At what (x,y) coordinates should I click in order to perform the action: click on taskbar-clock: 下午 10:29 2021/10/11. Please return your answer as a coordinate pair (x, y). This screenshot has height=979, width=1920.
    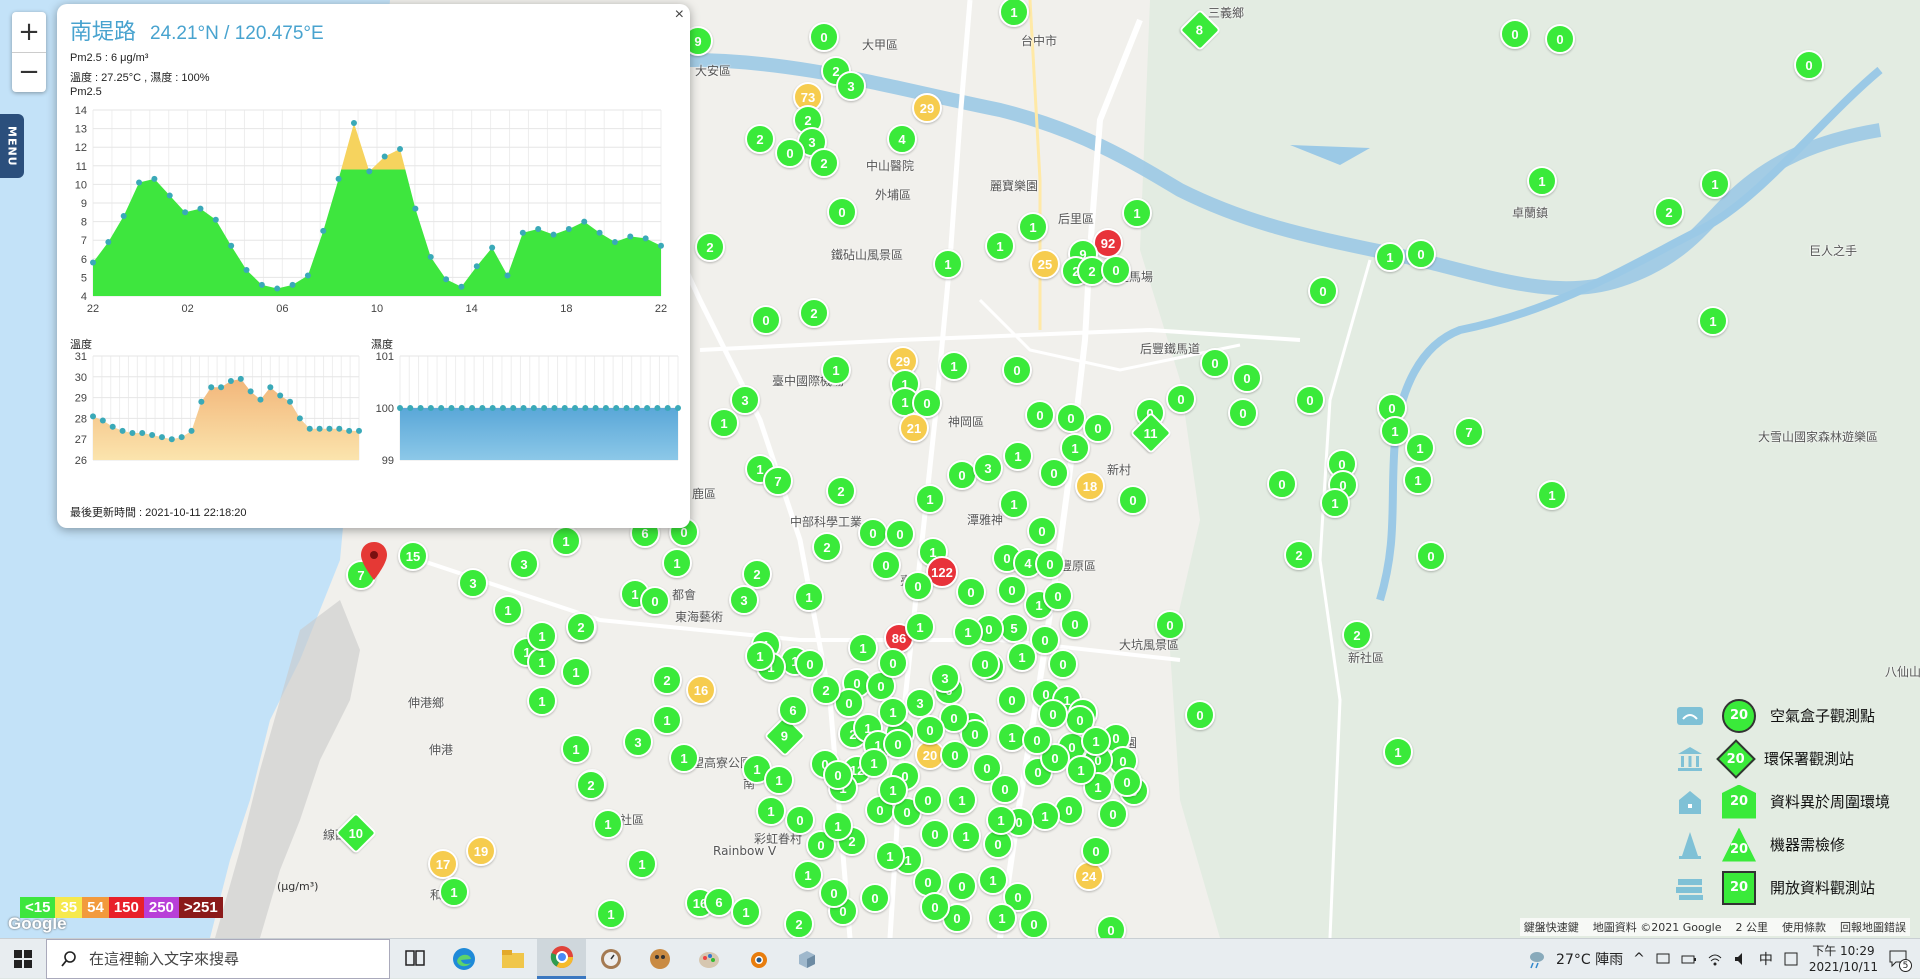
    Looking at the image, I should click on (1843, 959).